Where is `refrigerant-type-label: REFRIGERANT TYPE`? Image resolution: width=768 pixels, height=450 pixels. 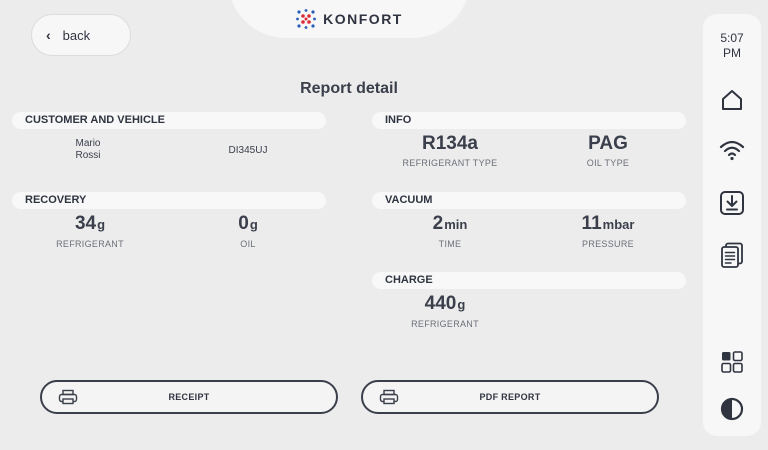
refrigerant-type-label: REFRIGERANT TYPE is located at coordinates (450, 163).